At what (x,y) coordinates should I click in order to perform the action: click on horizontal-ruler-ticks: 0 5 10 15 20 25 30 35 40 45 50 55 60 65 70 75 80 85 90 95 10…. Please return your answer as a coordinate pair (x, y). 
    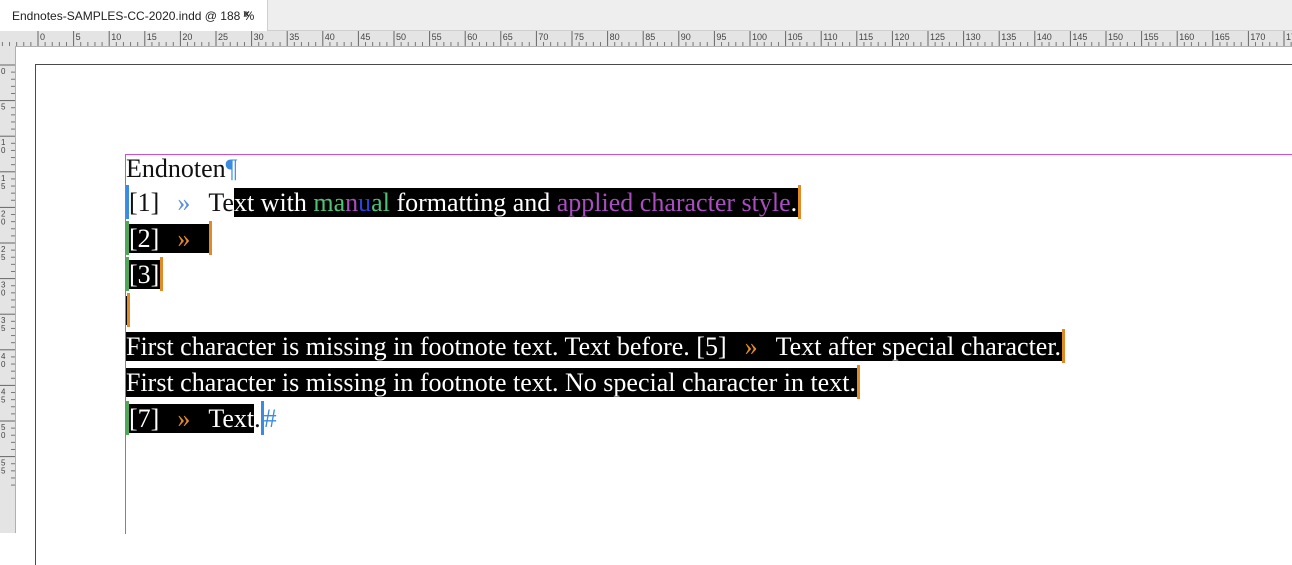
    Looking at the image, I should click on (646, 38).